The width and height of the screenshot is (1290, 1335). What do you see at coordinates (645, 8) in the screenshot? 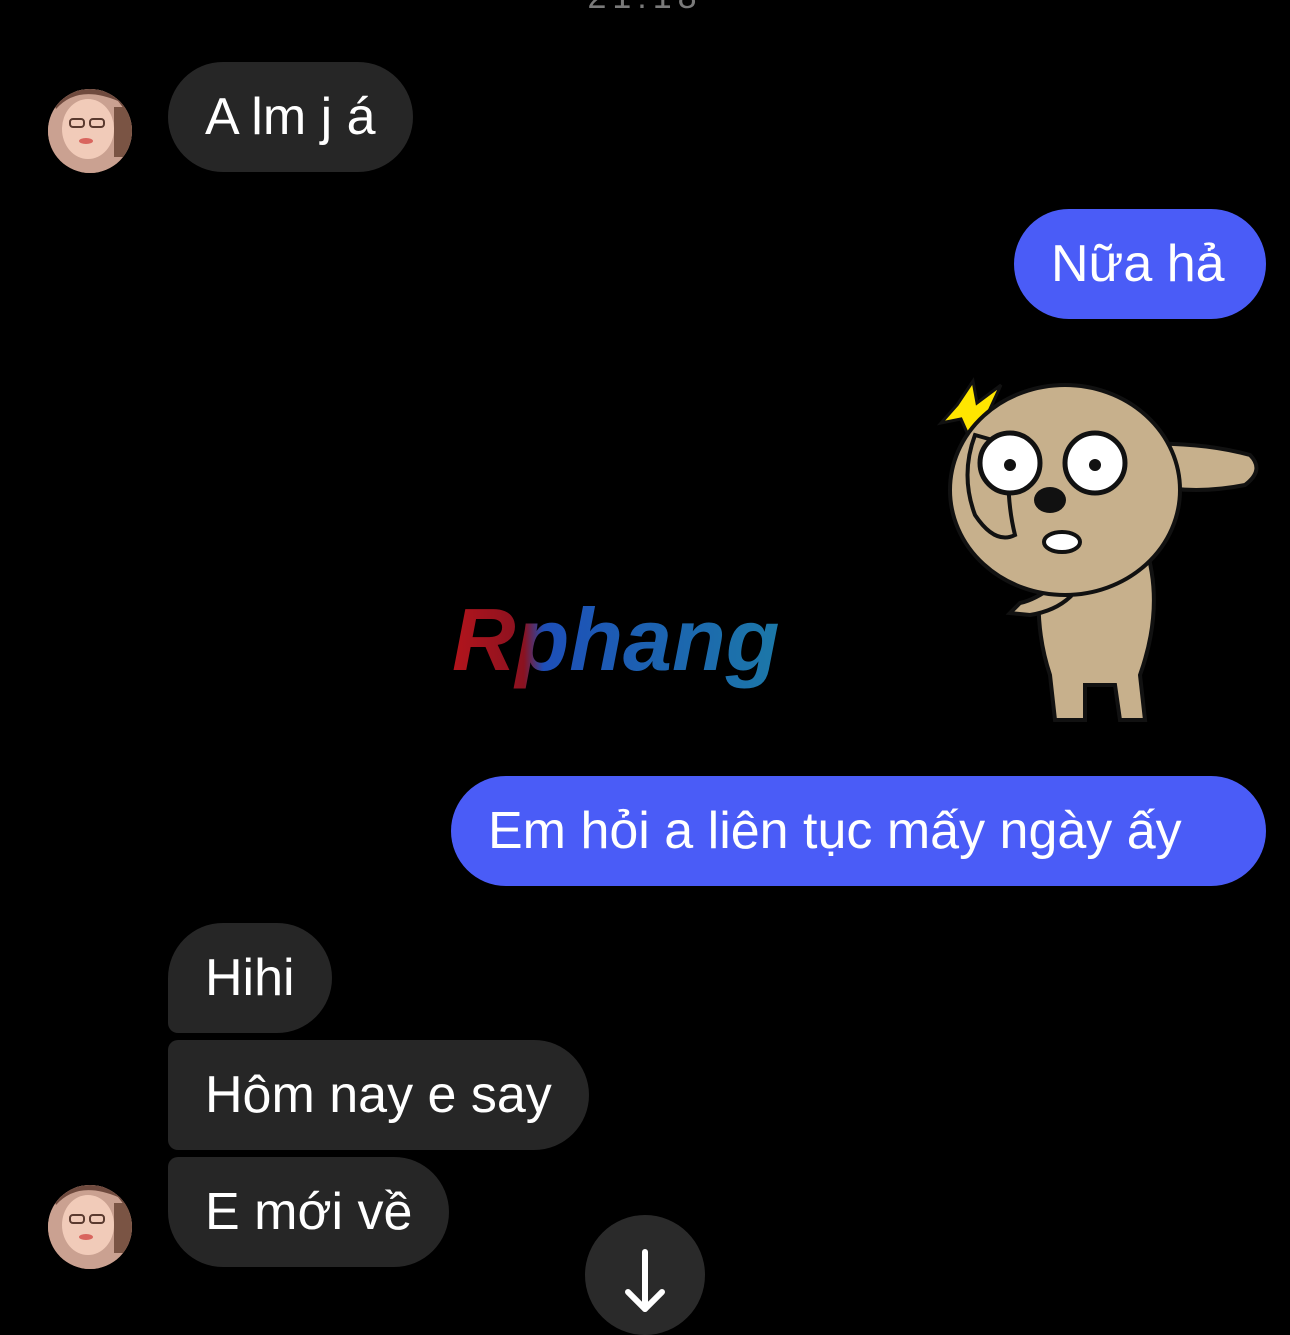
I see `message-timestamp: 21:18` at bounding box center [645, 8].